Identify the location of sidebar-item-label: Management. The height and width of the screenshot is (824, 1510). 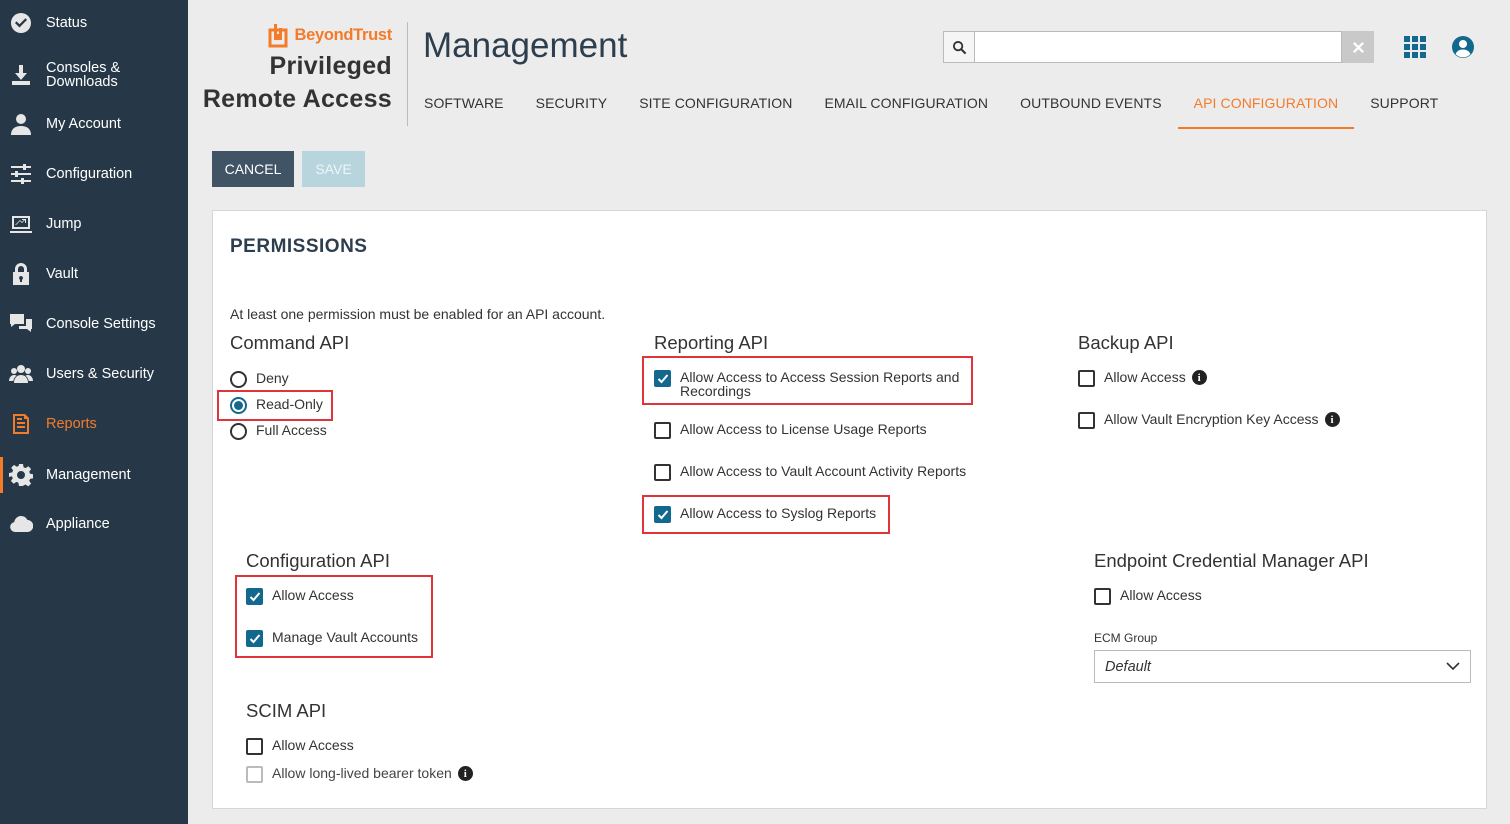
(88, 475).